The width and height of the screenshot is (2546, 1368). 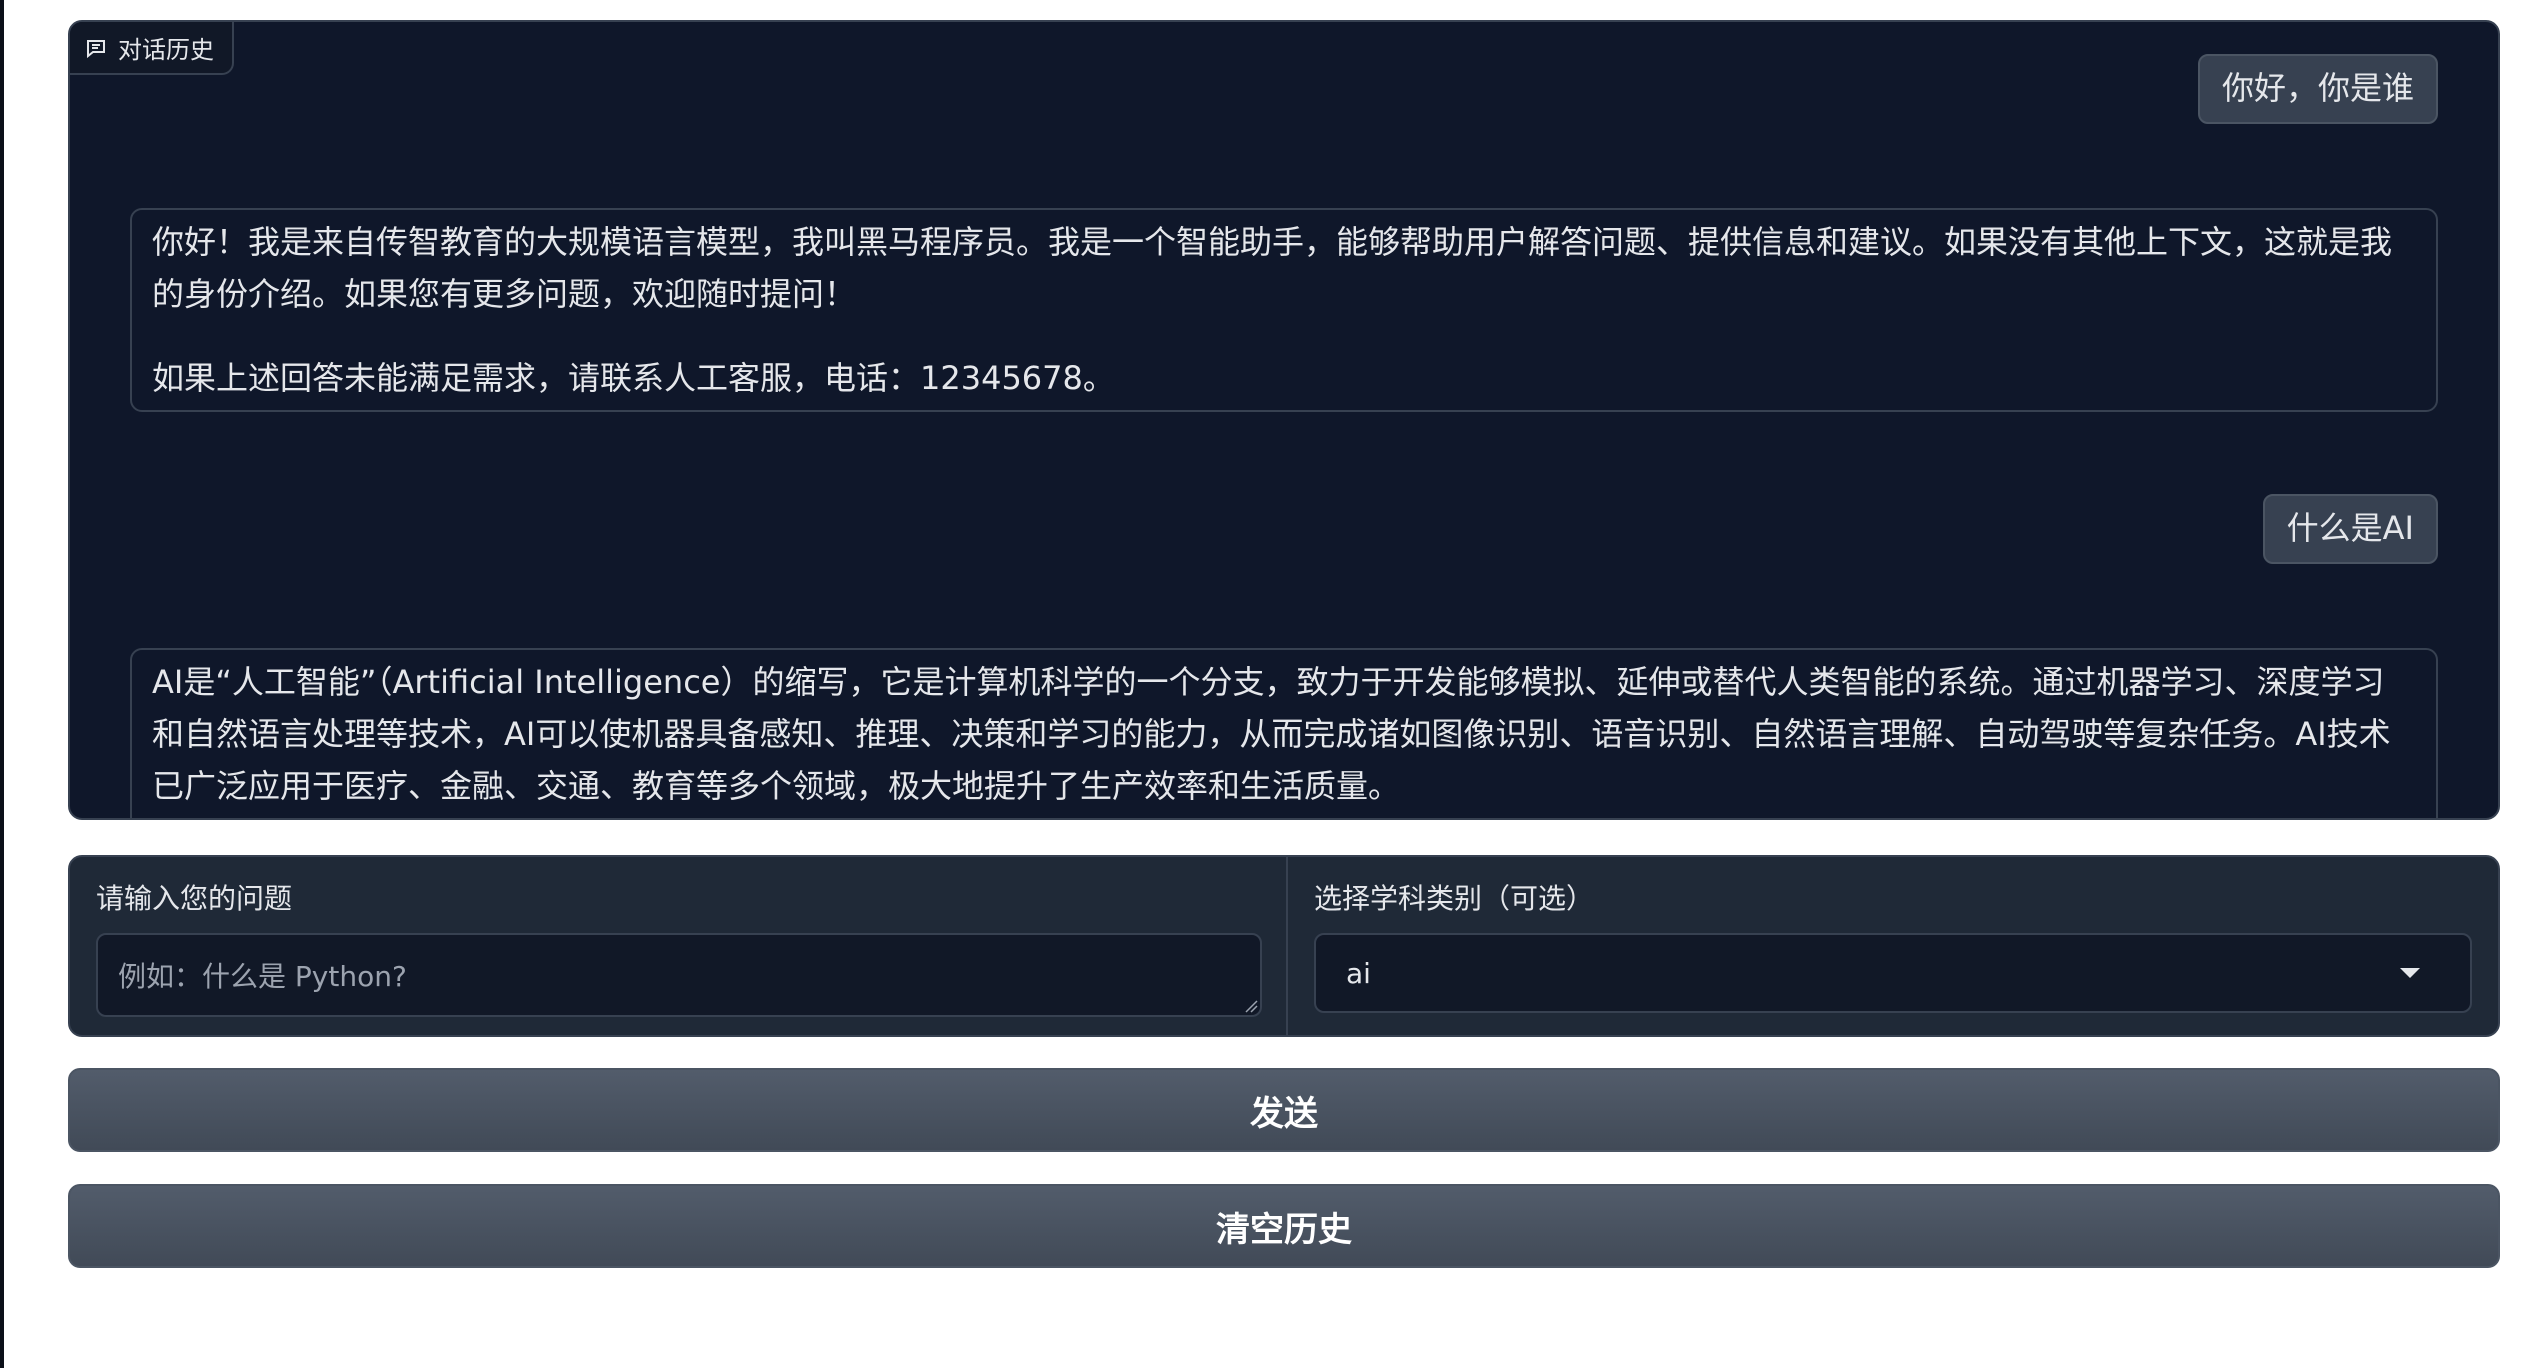 I want to click on resize-grip-icon, so click(x=1250, y=1005).